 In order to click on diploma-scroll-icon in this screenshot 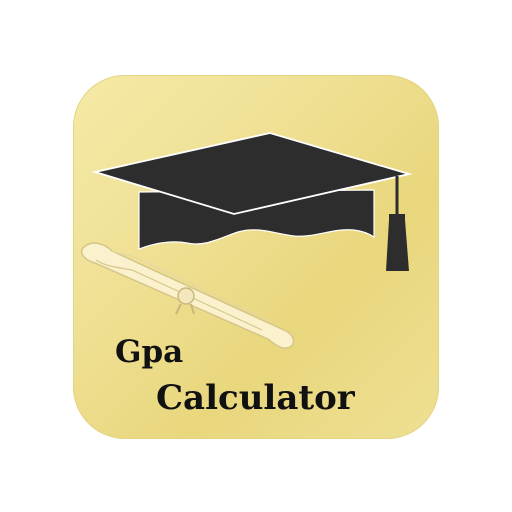, I will do `click(187, 295)`.